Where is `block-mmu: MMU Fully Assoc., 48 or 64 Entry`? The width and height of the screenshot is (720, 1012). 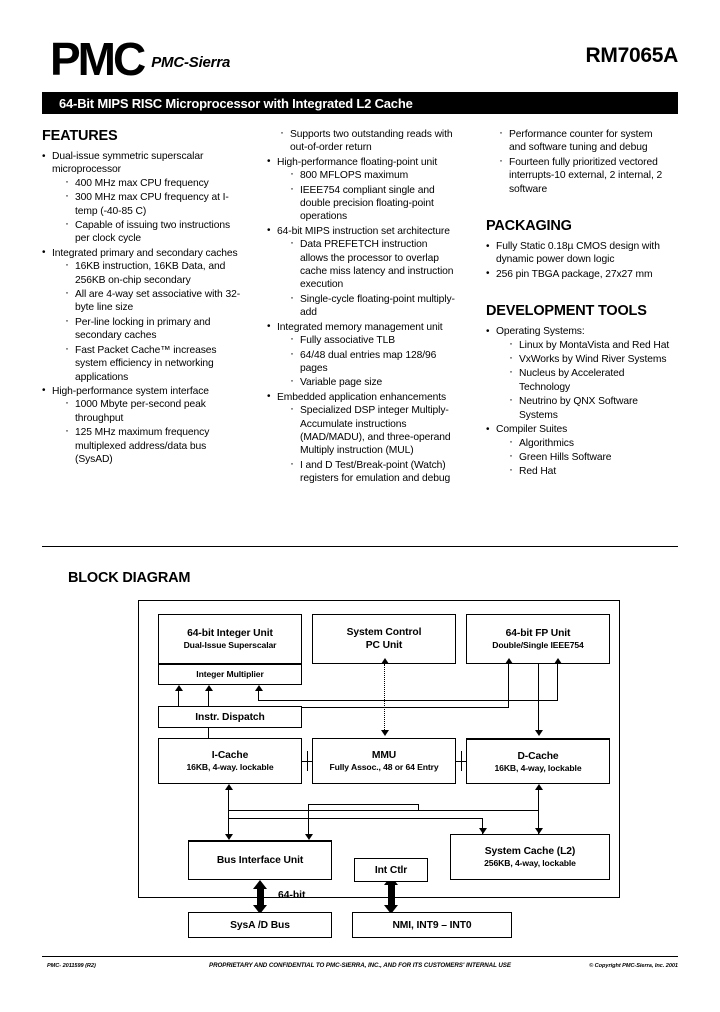 block-mmu: MMU Fully Assoc., 48 or 64 Entry is located at coordinates (384, 761).